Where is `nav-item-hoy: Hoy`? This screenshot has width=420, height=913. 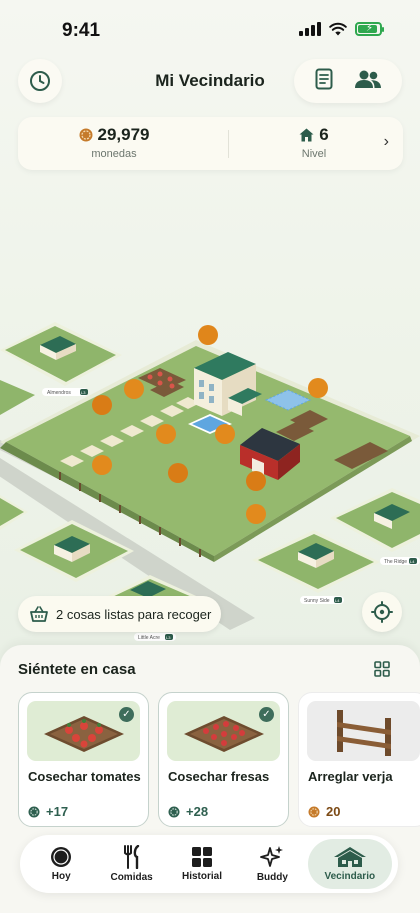
nav-item-hoy: Hoy is located at coordinates (61, 864).